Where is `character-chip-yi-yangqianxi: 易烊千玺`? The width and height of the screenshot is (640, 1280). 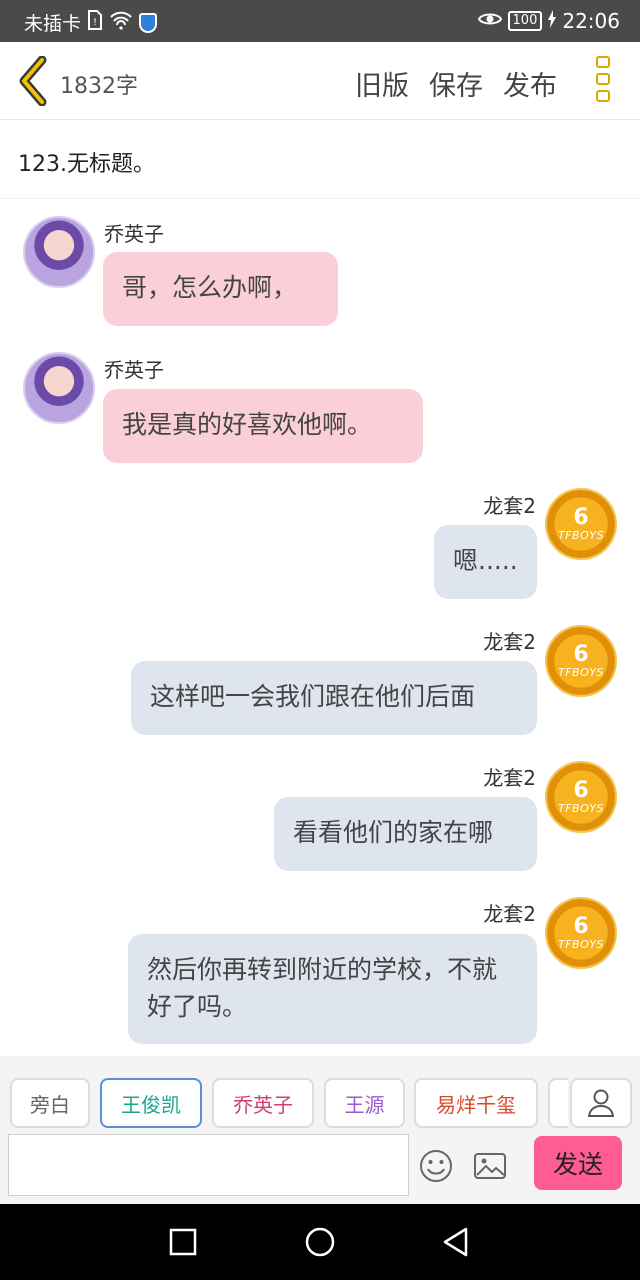 character-chip-yi-yangqianxi: 易烊千玺 is located at coordinates (476, 1103).